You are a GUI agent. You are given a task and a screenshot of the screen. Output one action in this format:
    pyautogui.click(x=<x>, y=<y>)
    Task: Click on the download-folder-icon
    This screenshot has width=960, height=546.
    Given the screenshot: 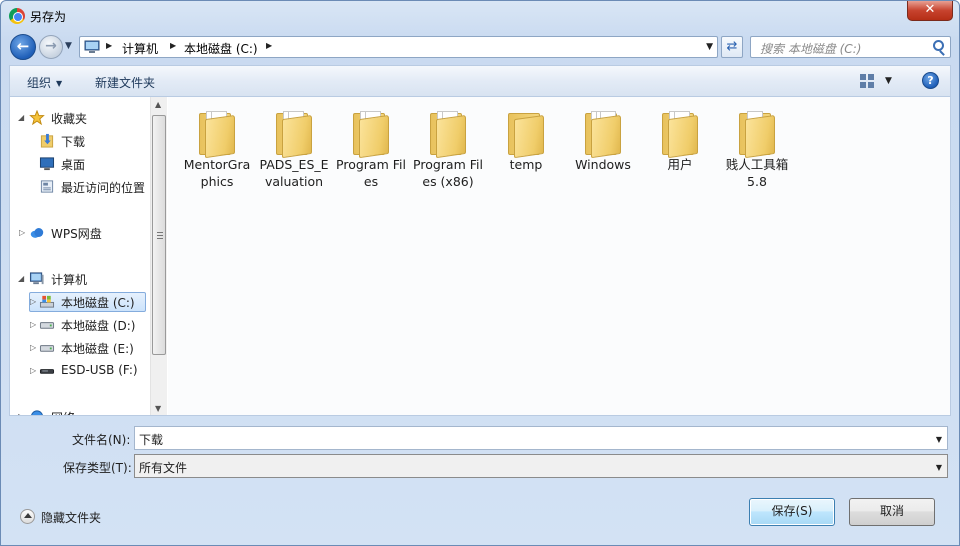 What is the action you would take?
    pyautogui.click(x=47, y=140)
    